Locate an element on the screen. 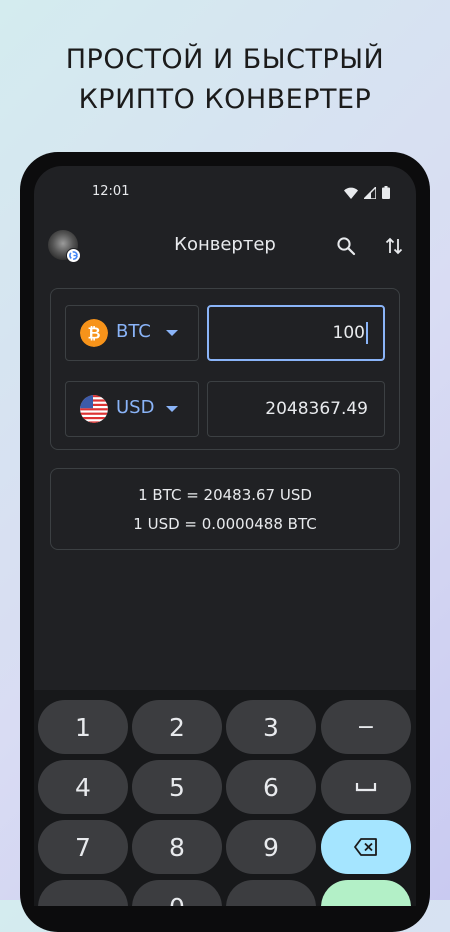 This screenshot has height=932, width=450. status-bar: 12:01 is located at coordinates (225, 194).